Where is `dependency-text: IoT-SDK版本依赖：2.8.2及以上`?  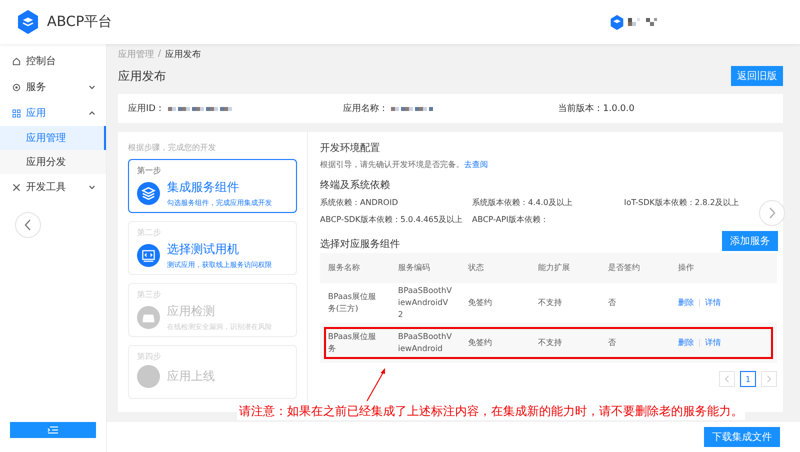 dependency-text: IoT-SDK版本依赖：2.8.2及以上 is located at coordinates (682, 202).